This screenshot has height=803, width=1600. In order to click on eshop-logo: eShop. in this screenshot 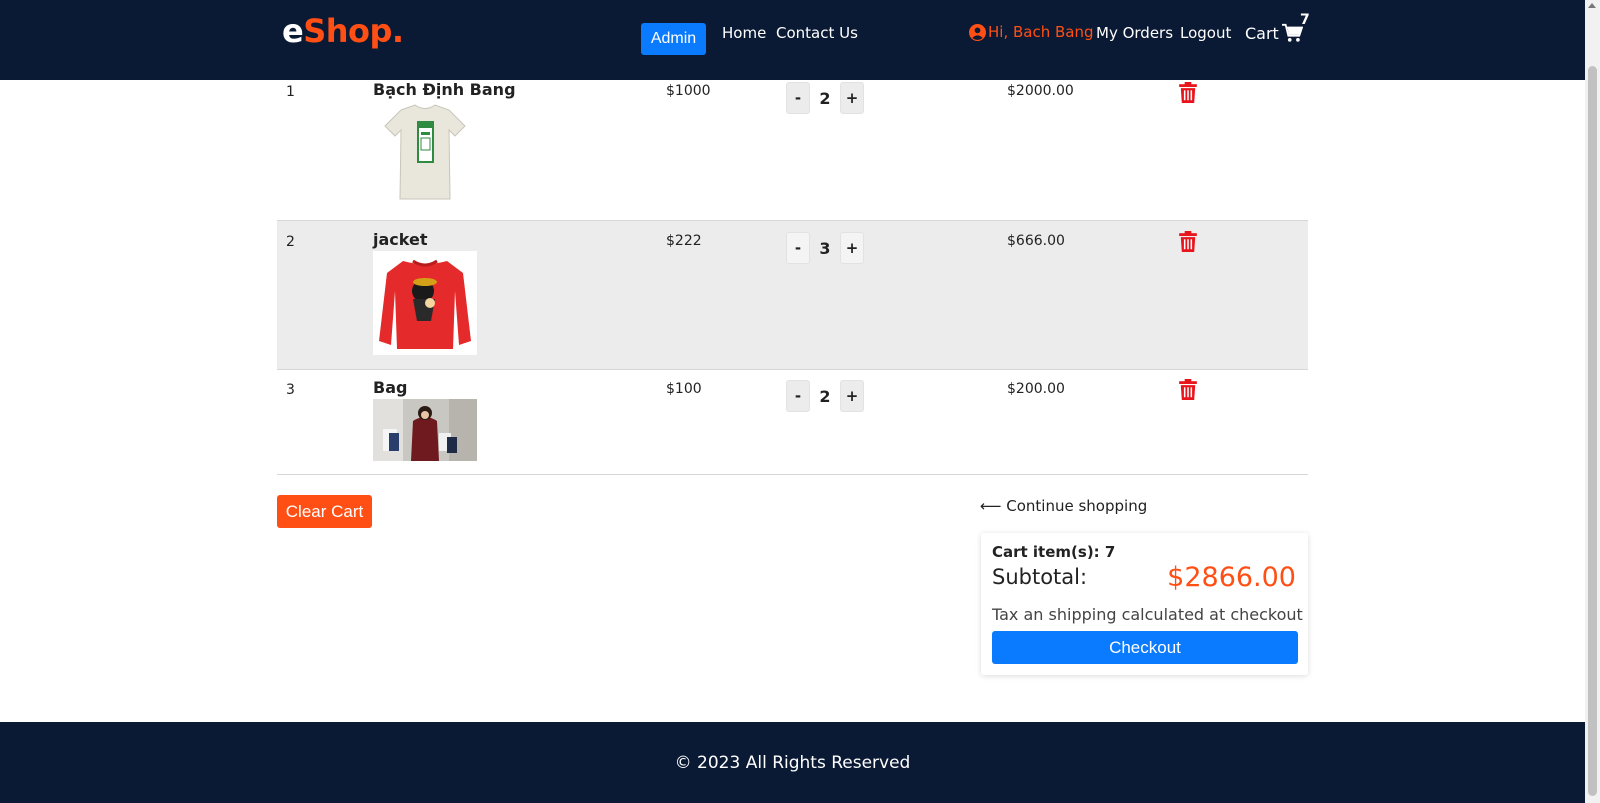, I will do `click(343, 31)`.